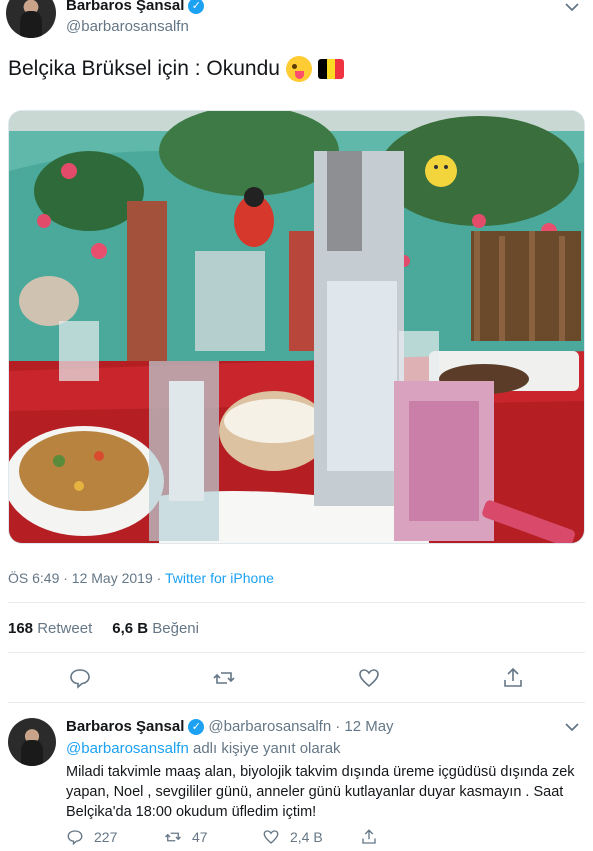 Image resolution: width=593 pixels, height=851 pixels. I want to click on reply-reply-count: 227, so click(106, 837).